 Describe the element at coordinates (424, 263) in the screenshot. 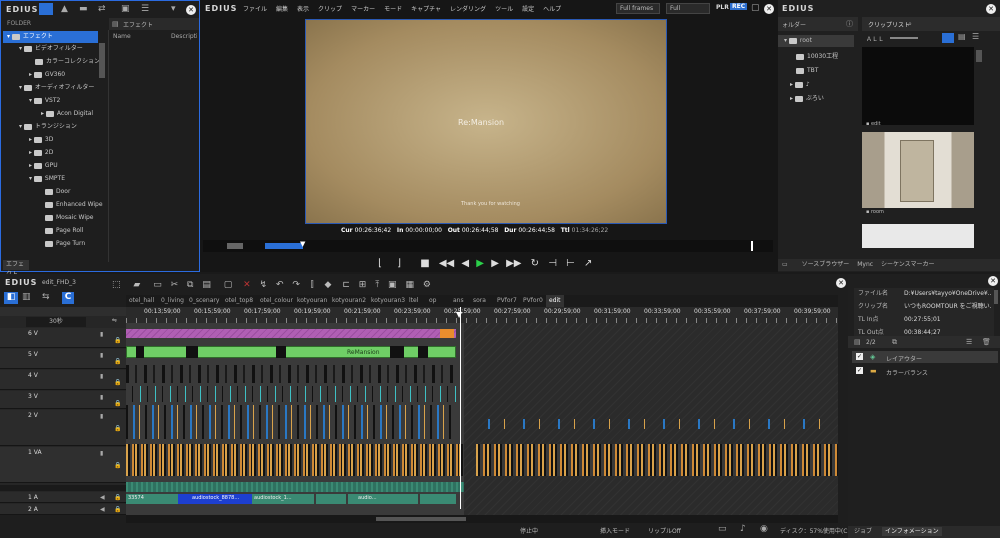

I see `stop-icon: ■` at that location.